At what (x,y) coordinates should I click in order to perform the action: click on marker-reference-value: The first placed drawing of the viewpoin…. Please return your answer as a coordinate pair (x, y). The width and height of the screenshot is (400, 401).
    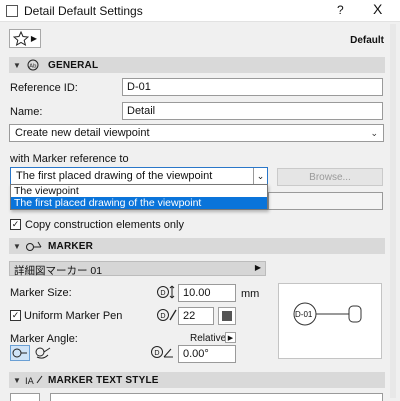
    Looking at the image, I should click on (114, 176).